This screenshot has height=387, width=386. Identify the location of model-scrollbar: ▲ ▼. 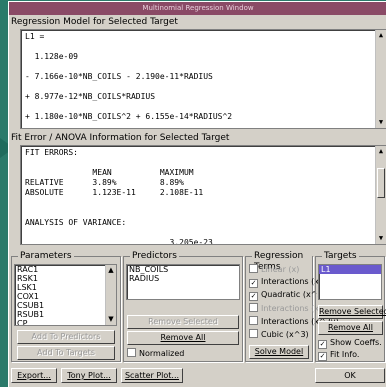
(380, 79).